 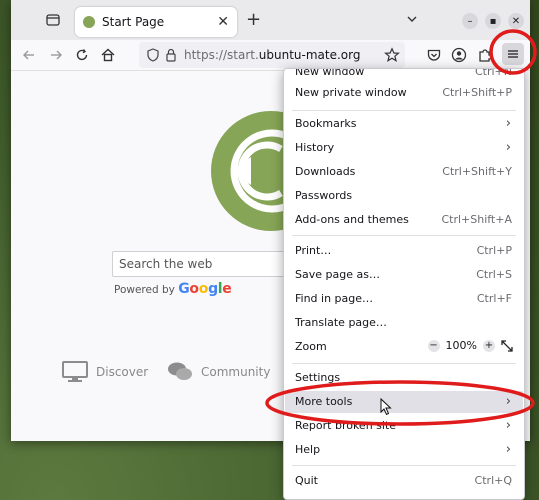 What do you see at coordinates (184, 289) in the screenshot?
I see `google-letter: G` at bounding box center [184, 289].